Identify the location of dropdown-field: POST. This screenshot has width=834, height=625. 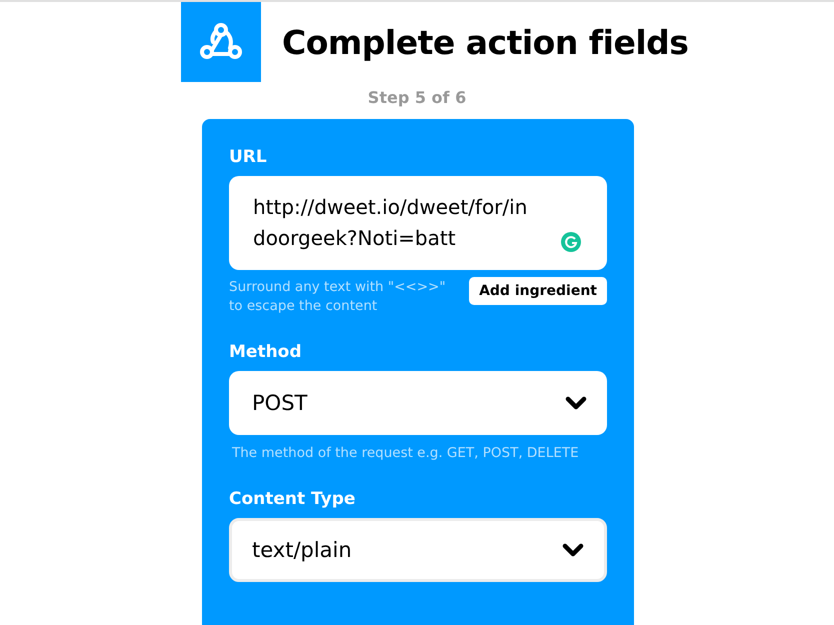
(418, 403).